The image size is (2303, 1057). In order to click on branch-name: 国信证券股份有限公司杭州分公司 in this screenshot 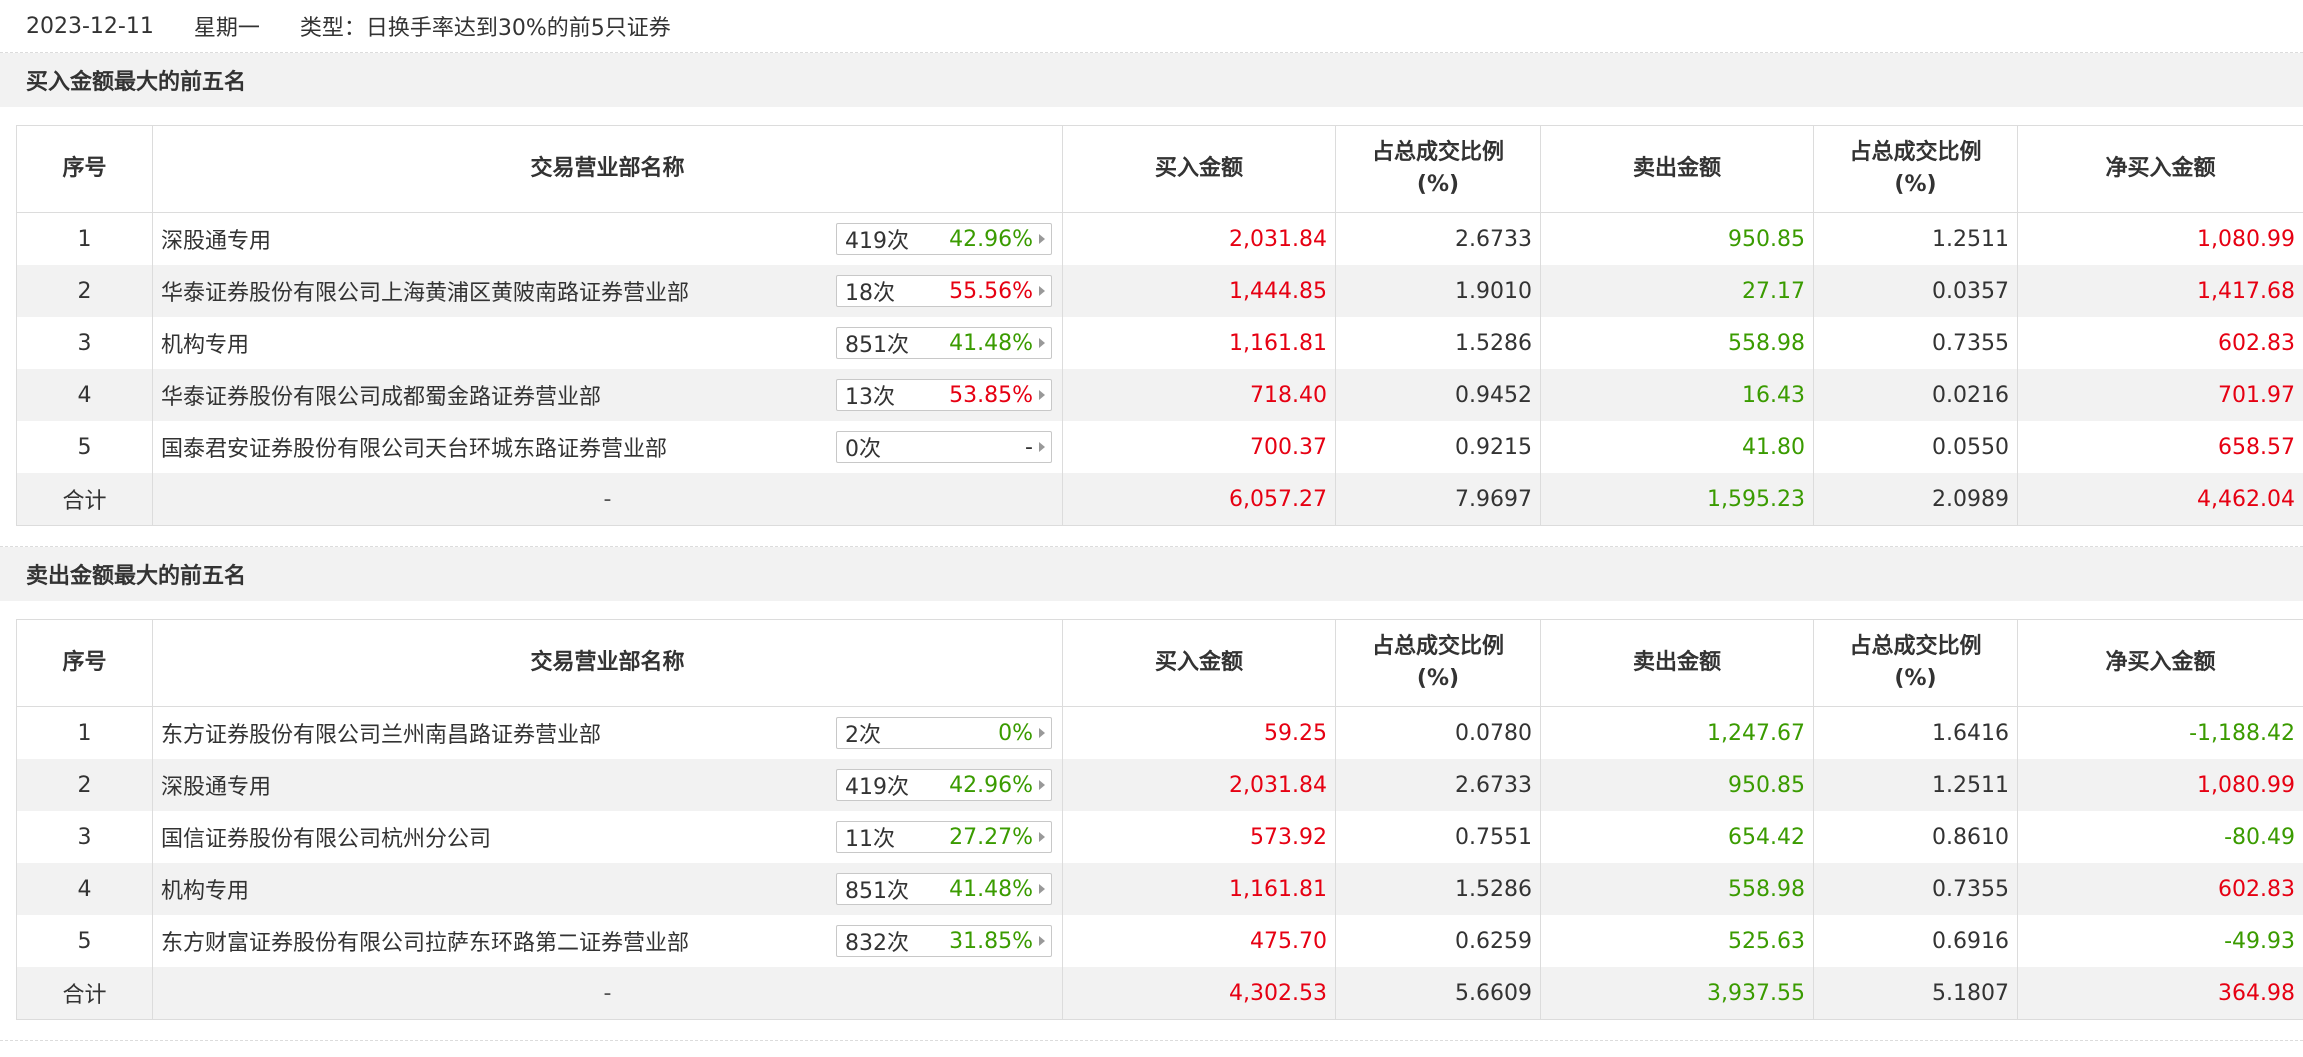, I will do `click(326, 837)`.